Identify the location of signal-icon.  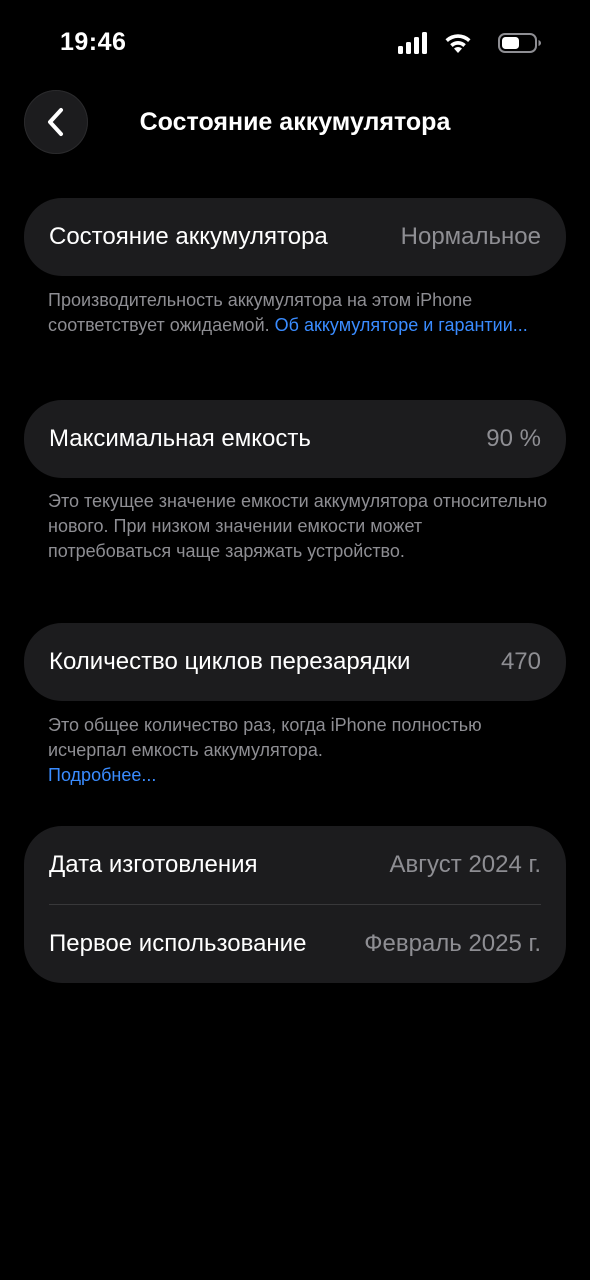
(412, 43).